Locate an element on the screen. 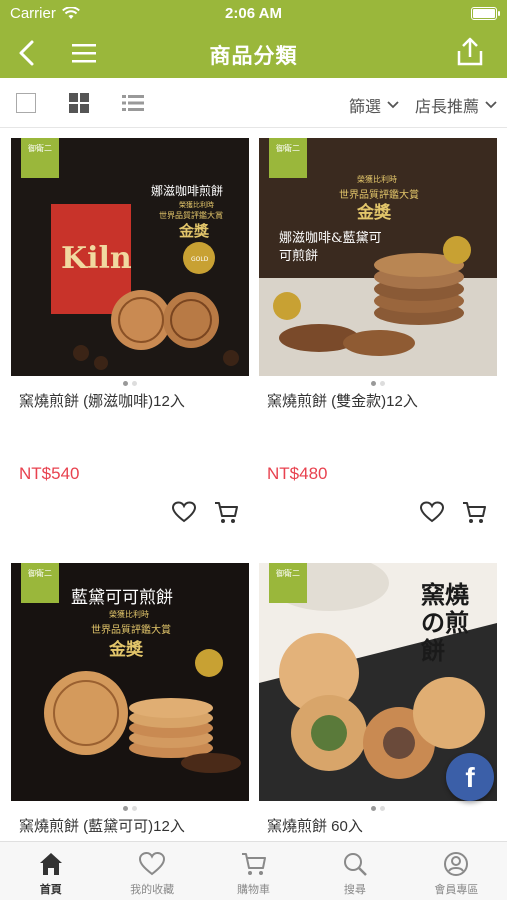  tab-label: 購物車 is located at coordinates (254, 890).